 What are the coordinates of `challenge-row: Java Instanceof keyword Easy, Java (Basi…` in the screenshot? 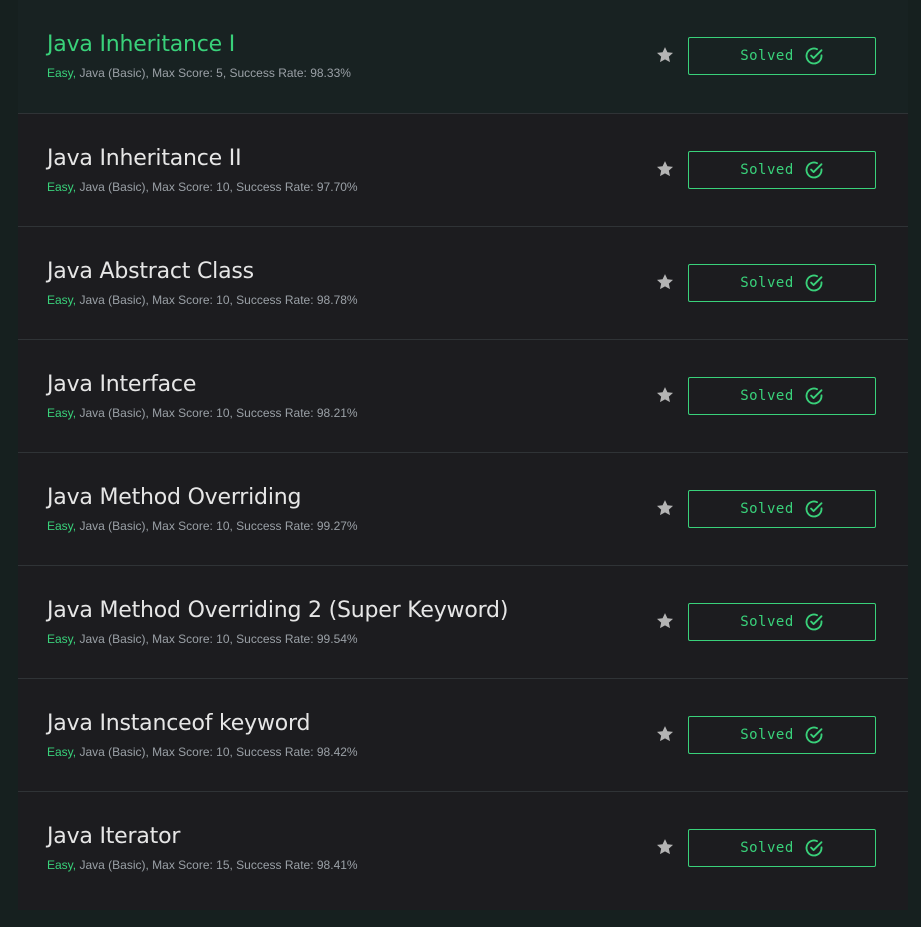 It's located at (463, 735).